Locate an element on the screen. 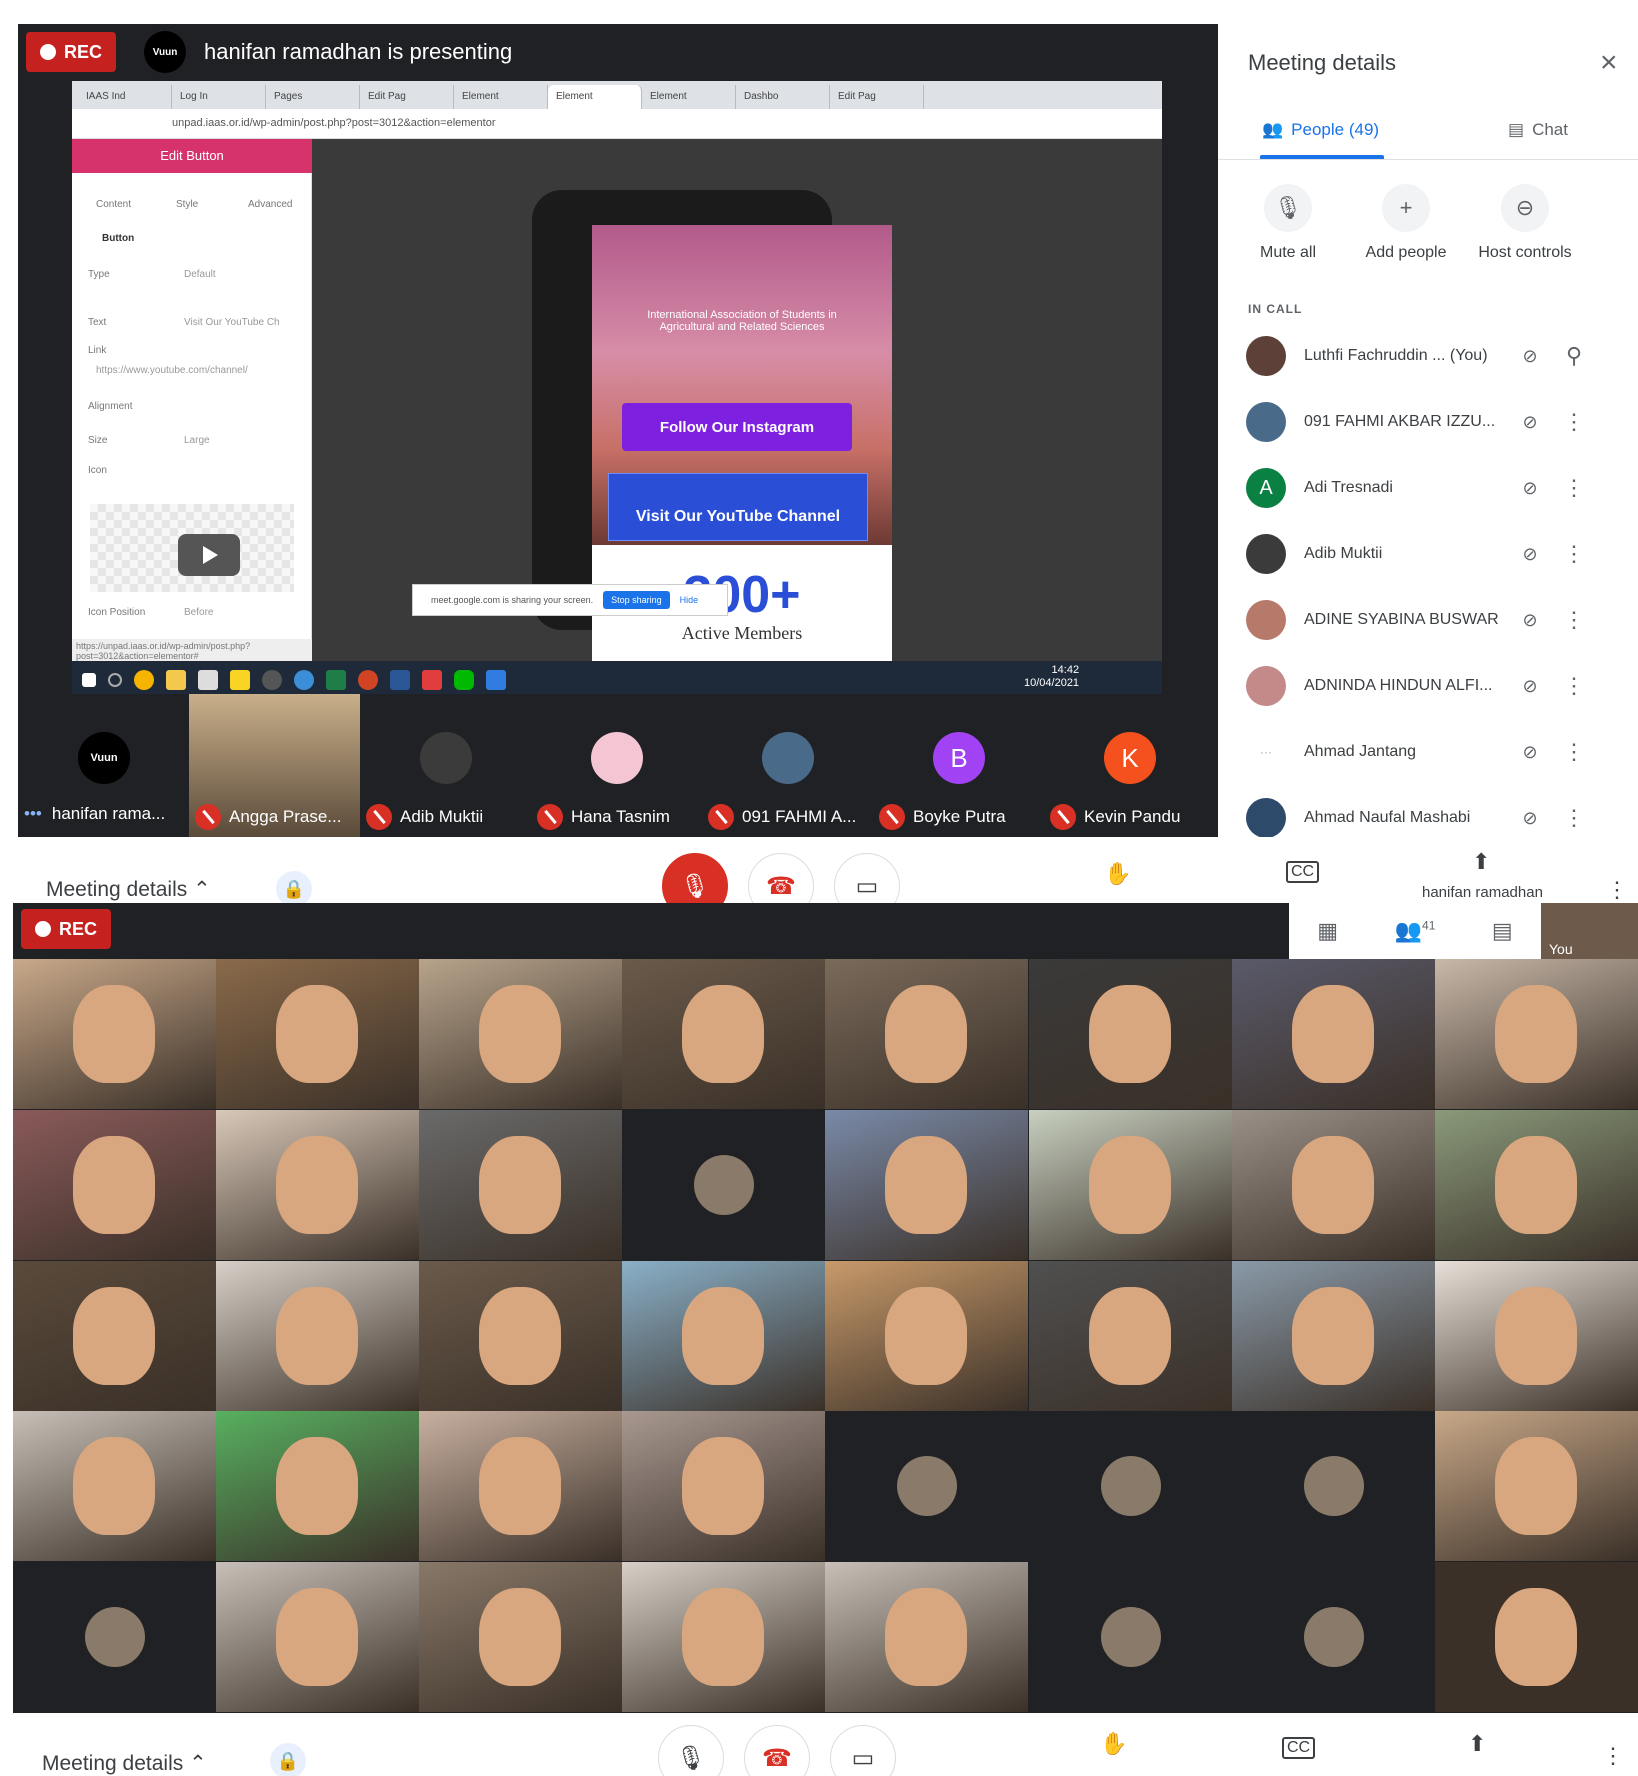 The image size is (1638, 1776). browser-tab: Dashbo is located at coordinates (783, 97).